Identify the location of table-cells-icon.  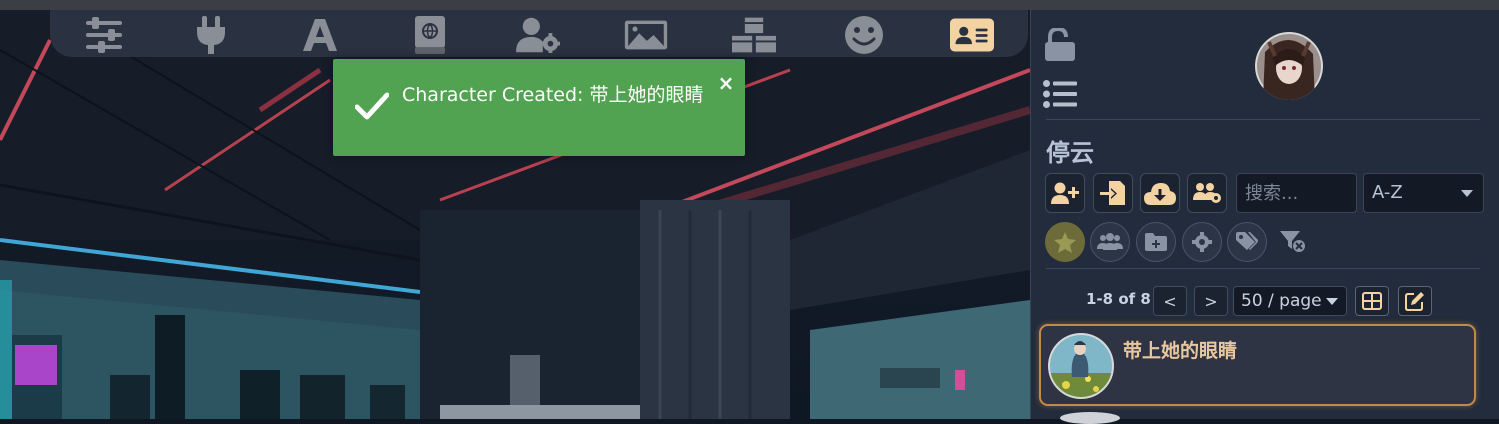
(1372, 301).